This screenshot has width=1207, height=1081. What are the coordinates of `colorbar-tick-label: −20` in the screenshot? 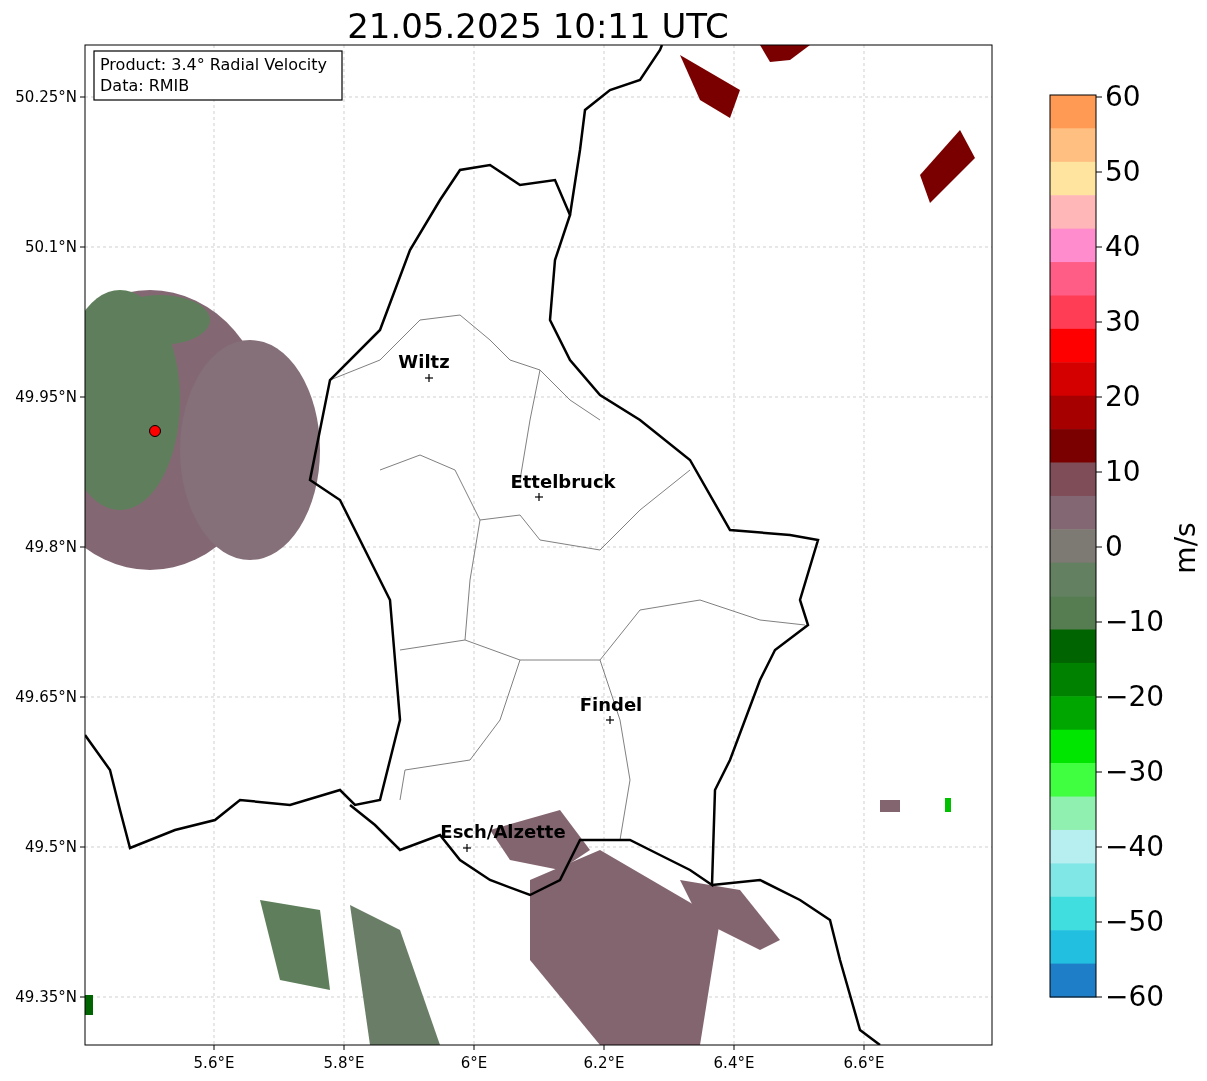 It's located at (1135, 696).